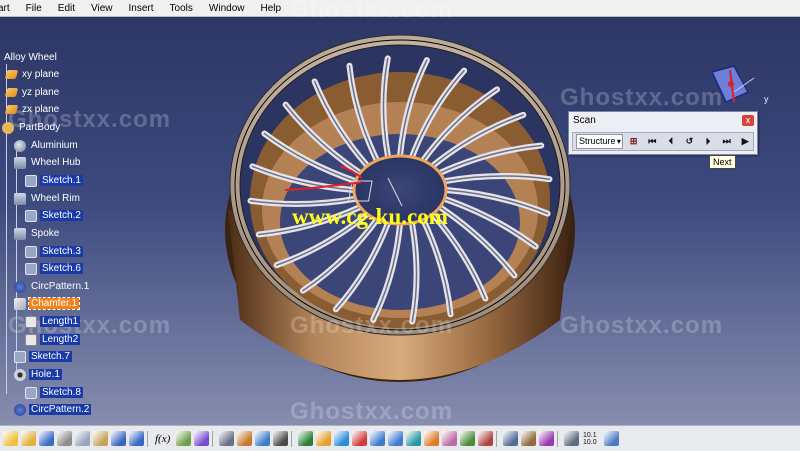 This screenshot has height=451, width=800. What do you see at coordinates (53, 409) in the screenshot?
I see `tree-item-circpattern-2: CircPattern.2` at bounding box center [53, 409].